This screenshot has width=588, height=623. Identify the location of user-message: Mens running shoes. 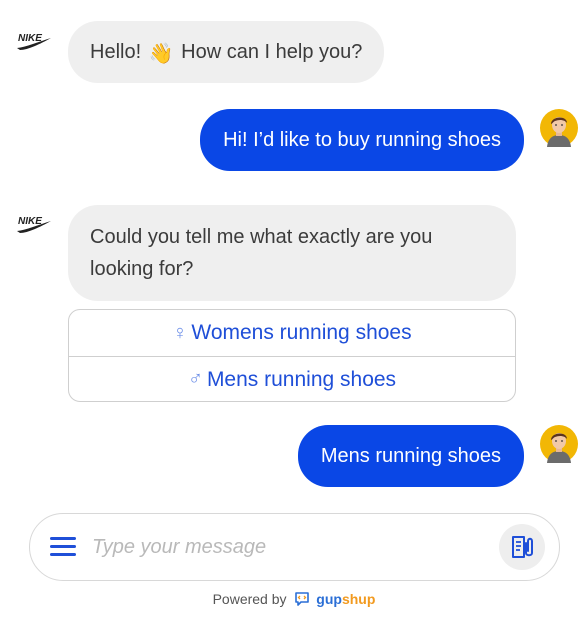
(410, 456).